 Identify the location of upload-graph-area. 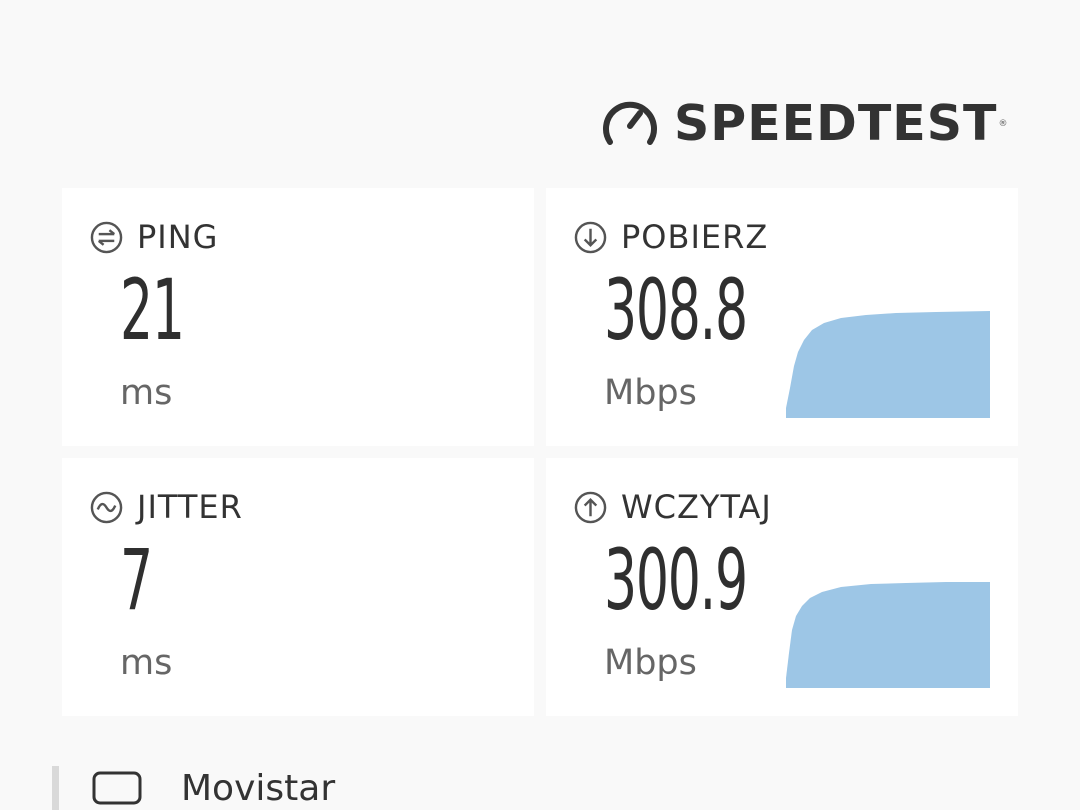
(888, 635).